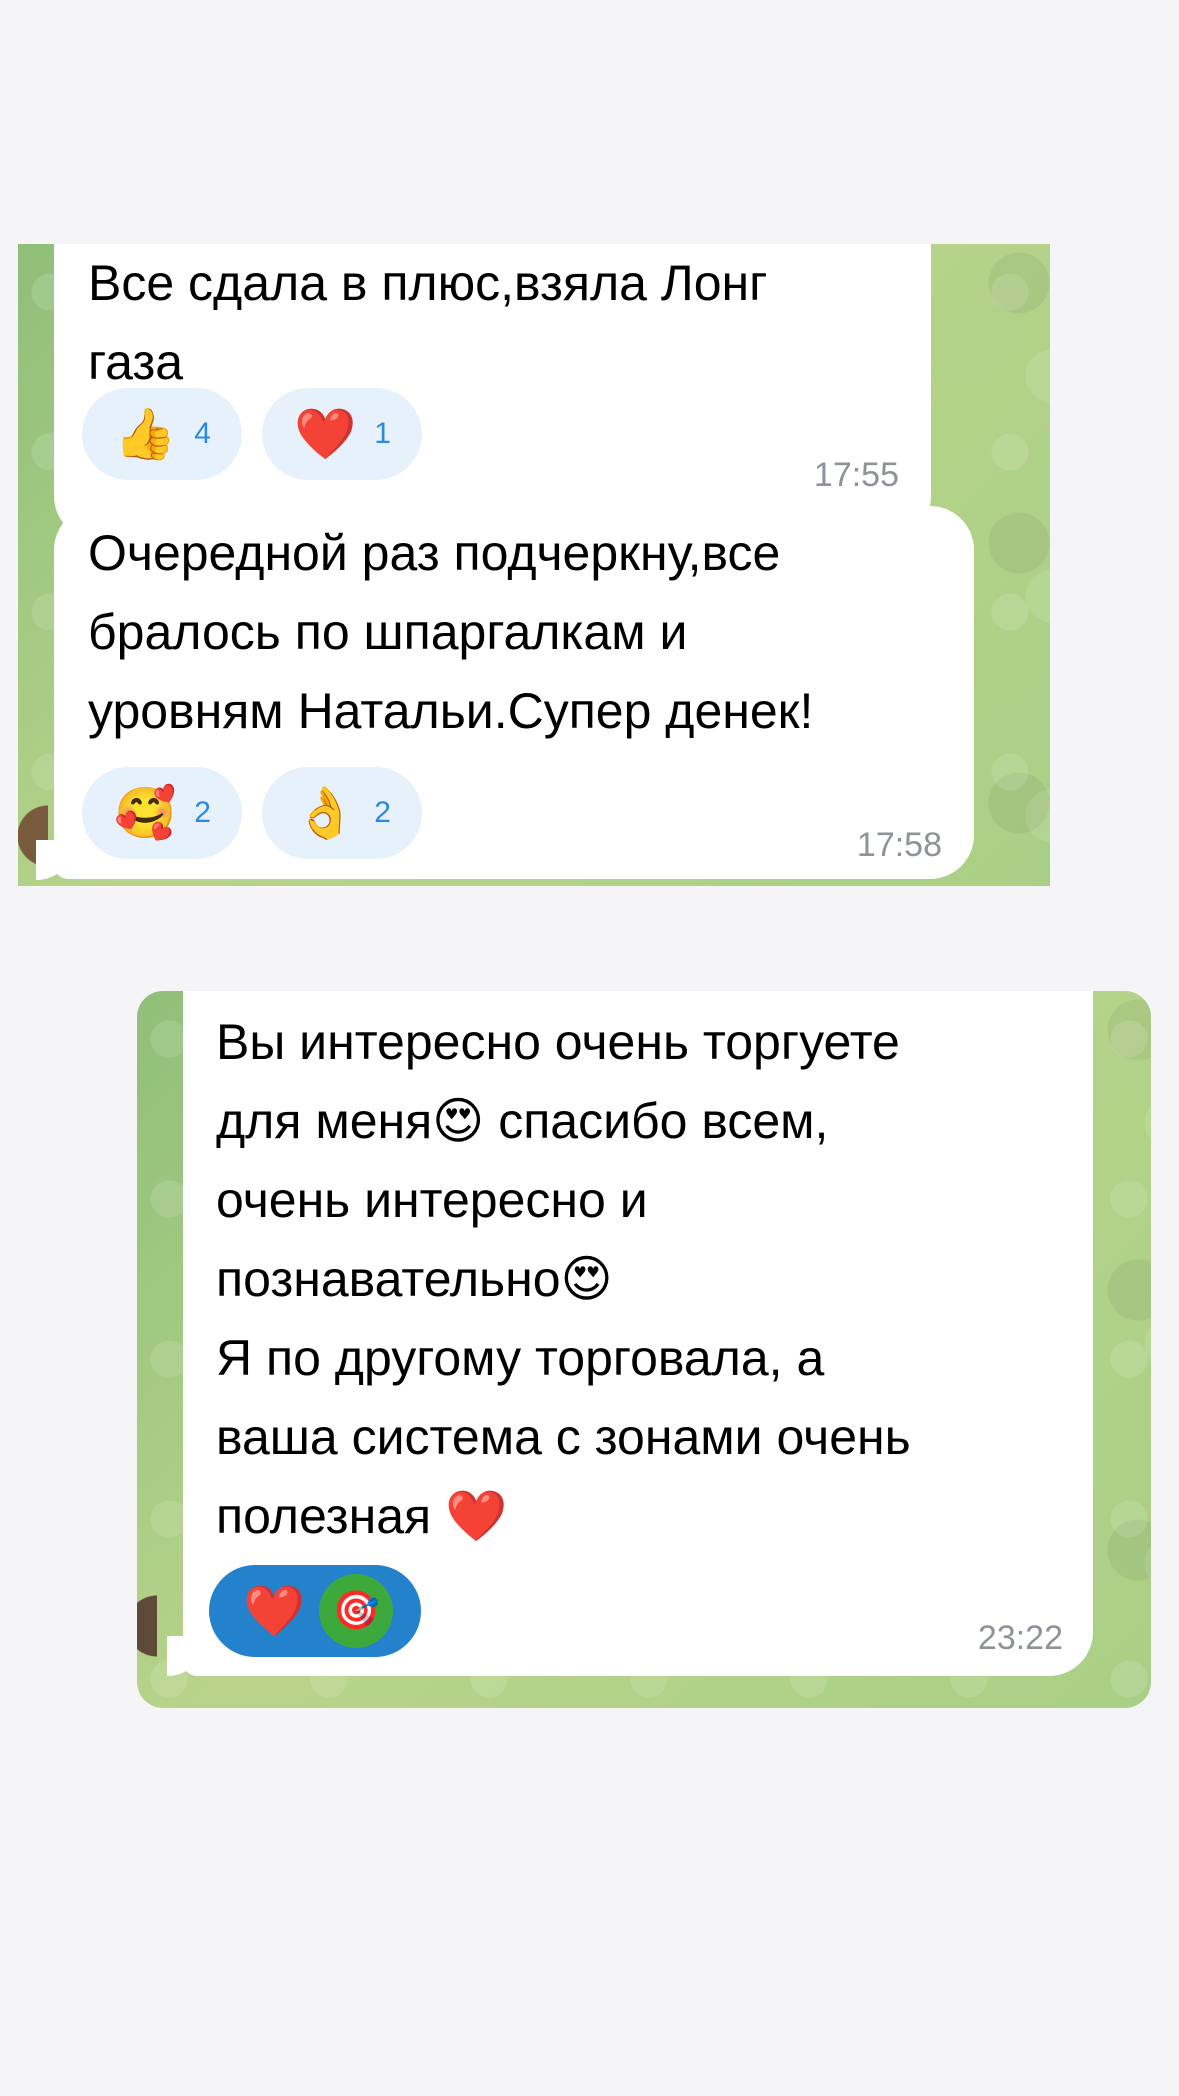 The width and height of the screenshot is (1179, 2096). What do you see at coordinates (252, 813) in the screenshot?
I see `reactions-bar: 🥰 2 👌 2` at bounding box center [252, 813].